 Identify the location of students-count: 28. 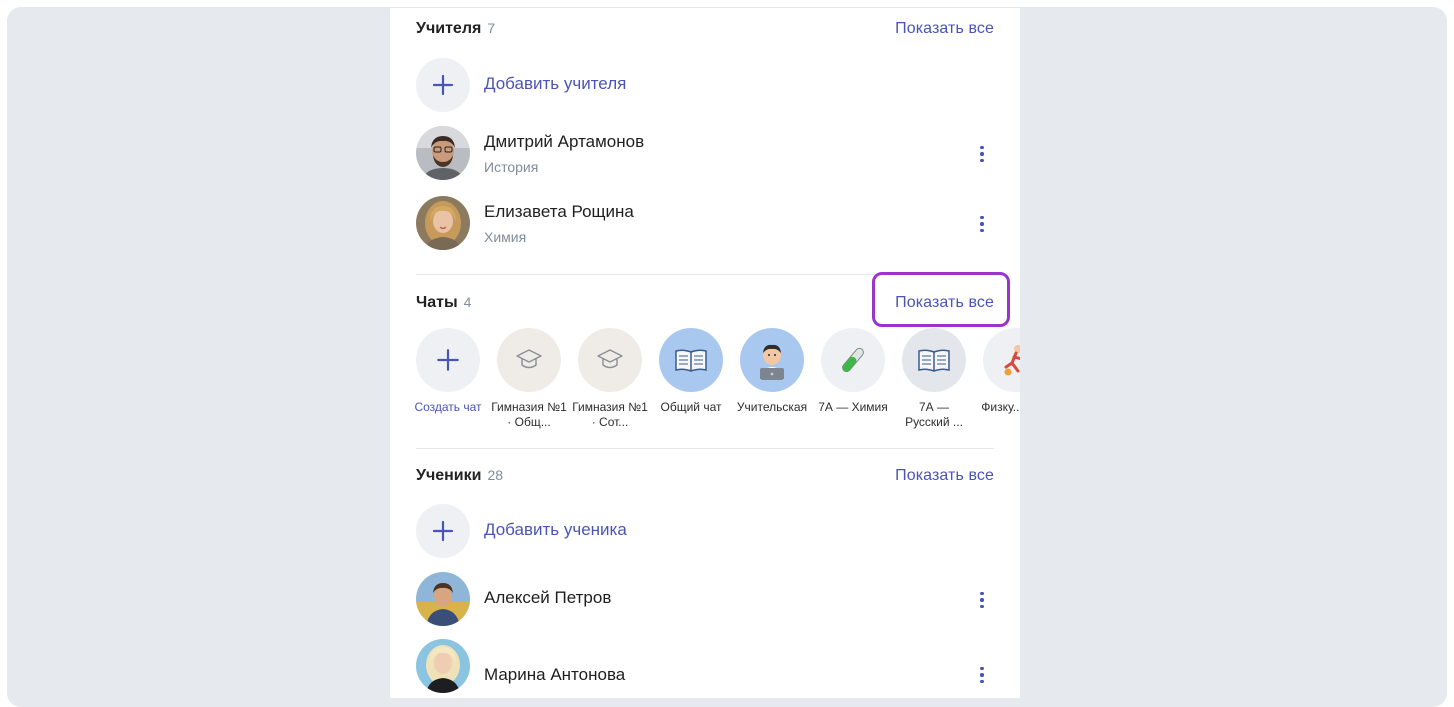
(495, 475).